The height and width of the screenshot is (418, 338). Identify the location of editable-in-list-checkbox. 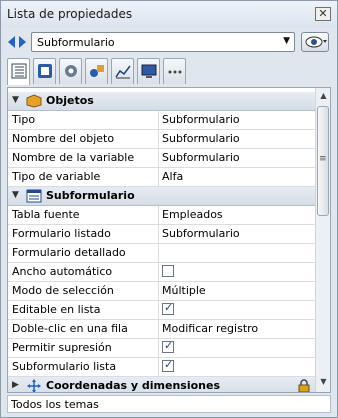
(168, 308).